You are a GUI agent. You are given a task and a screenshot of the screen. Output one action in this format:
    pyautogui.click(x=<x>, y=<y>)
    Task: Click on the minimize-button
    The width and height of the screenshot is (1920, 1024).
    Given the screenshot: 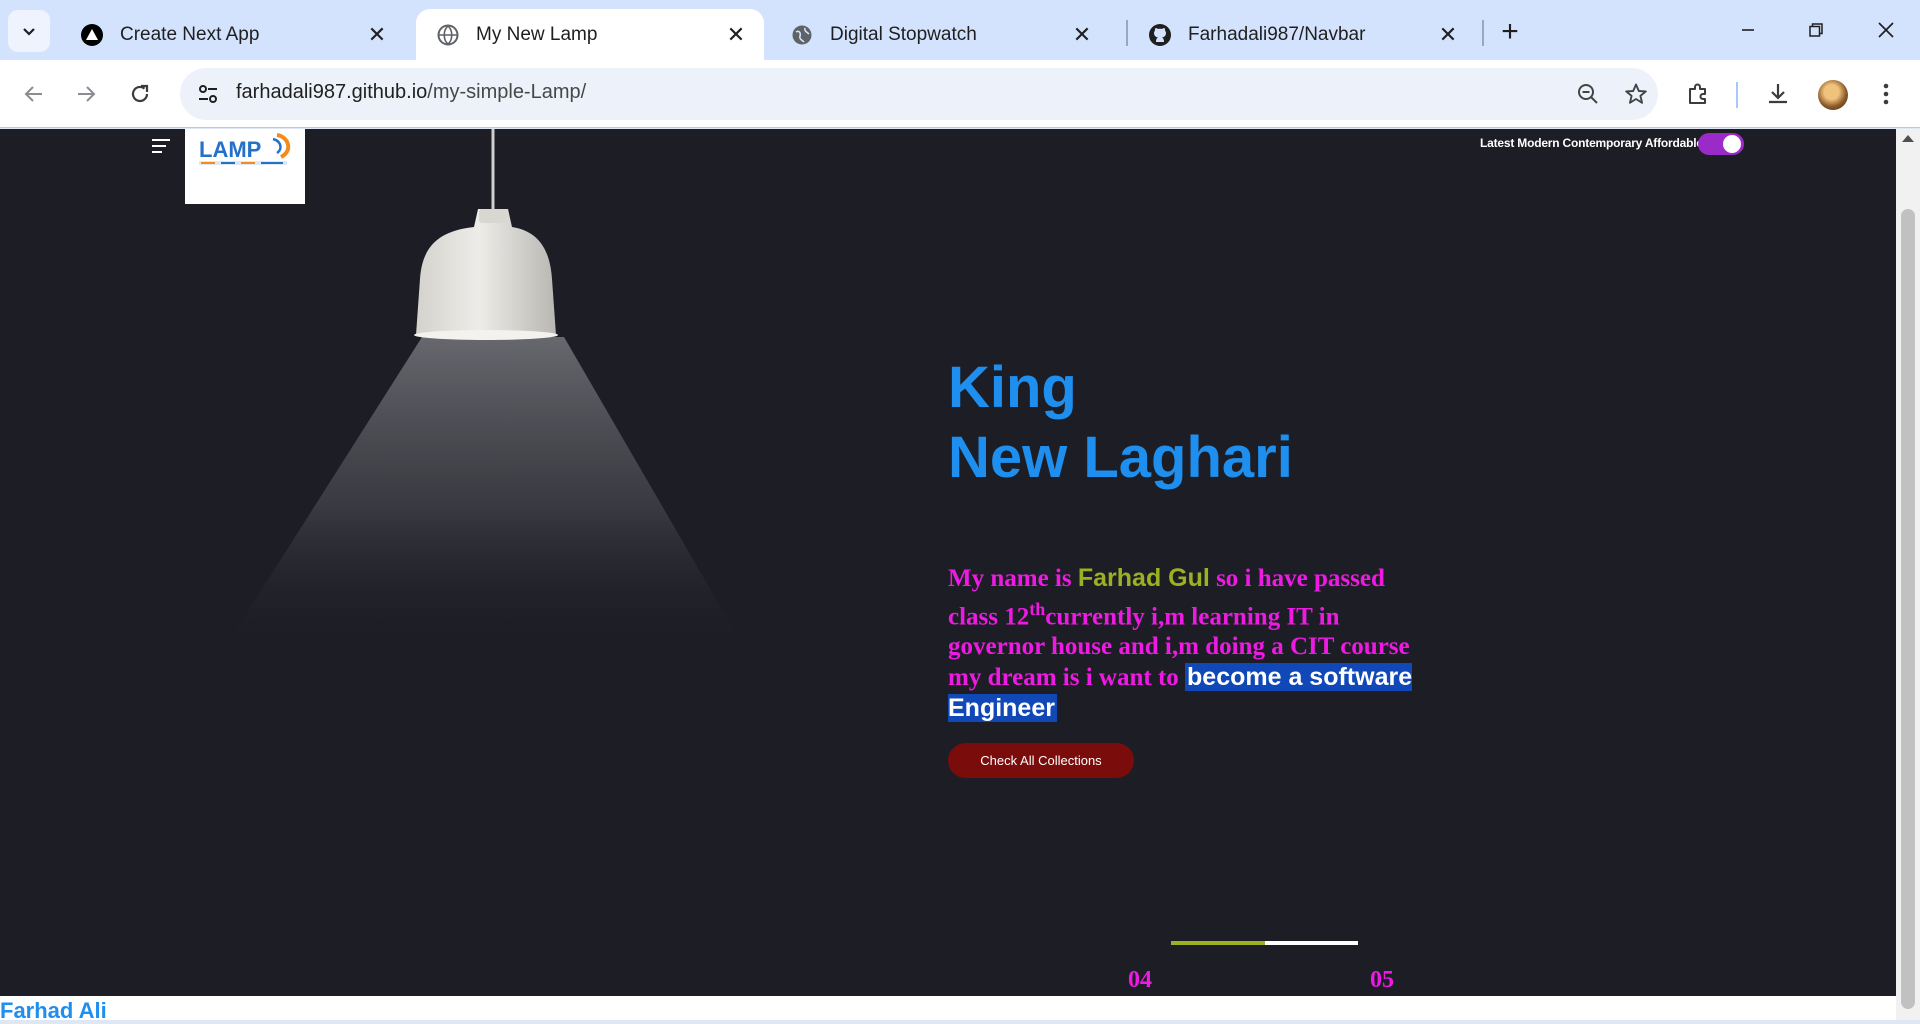 What is the action you would take?
    pyautogui.click(x=1748, y=30)
    